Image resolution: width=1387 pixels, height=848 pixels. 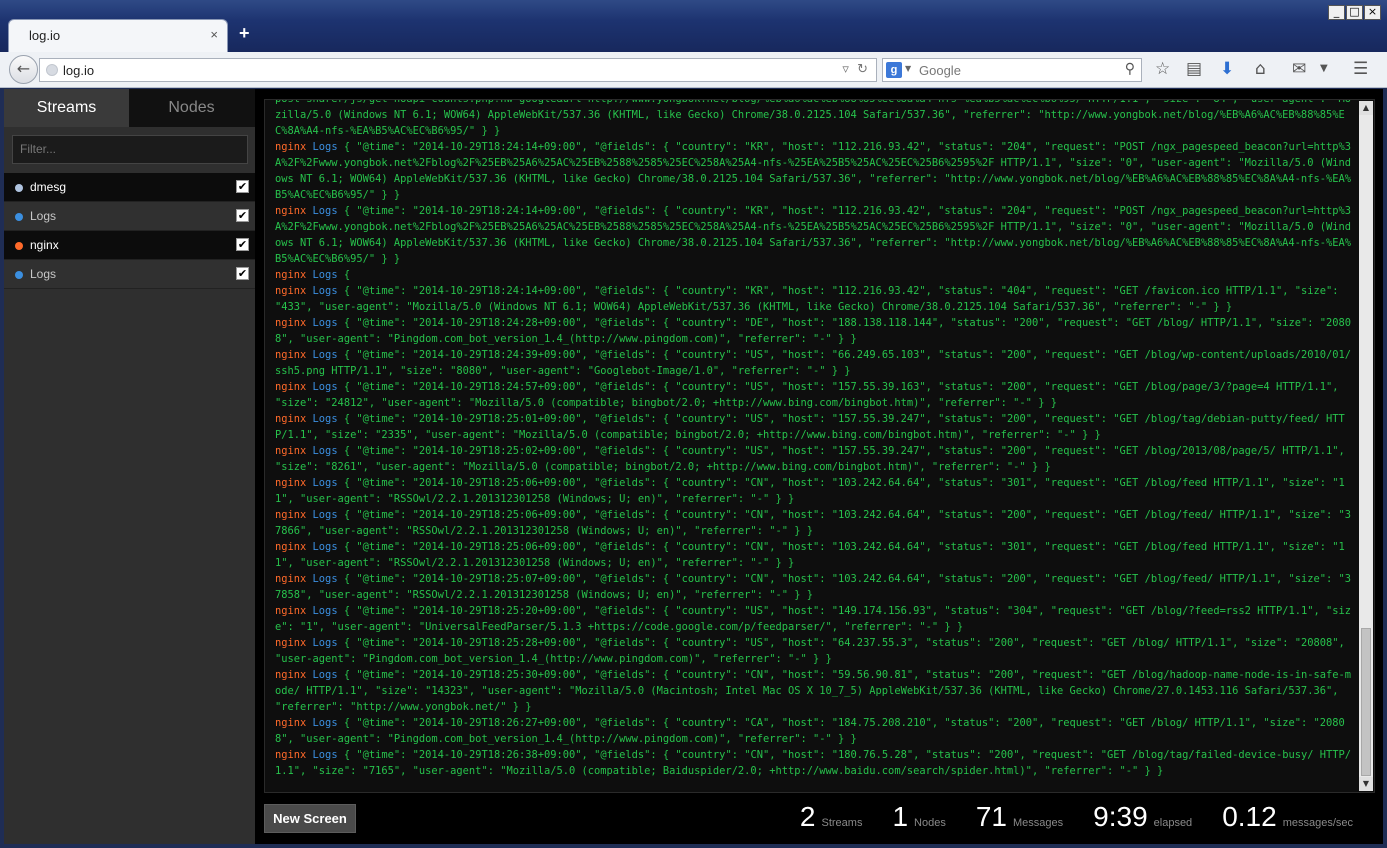 I want to click on stat-label: Nodes, so click(x=930, y=823).